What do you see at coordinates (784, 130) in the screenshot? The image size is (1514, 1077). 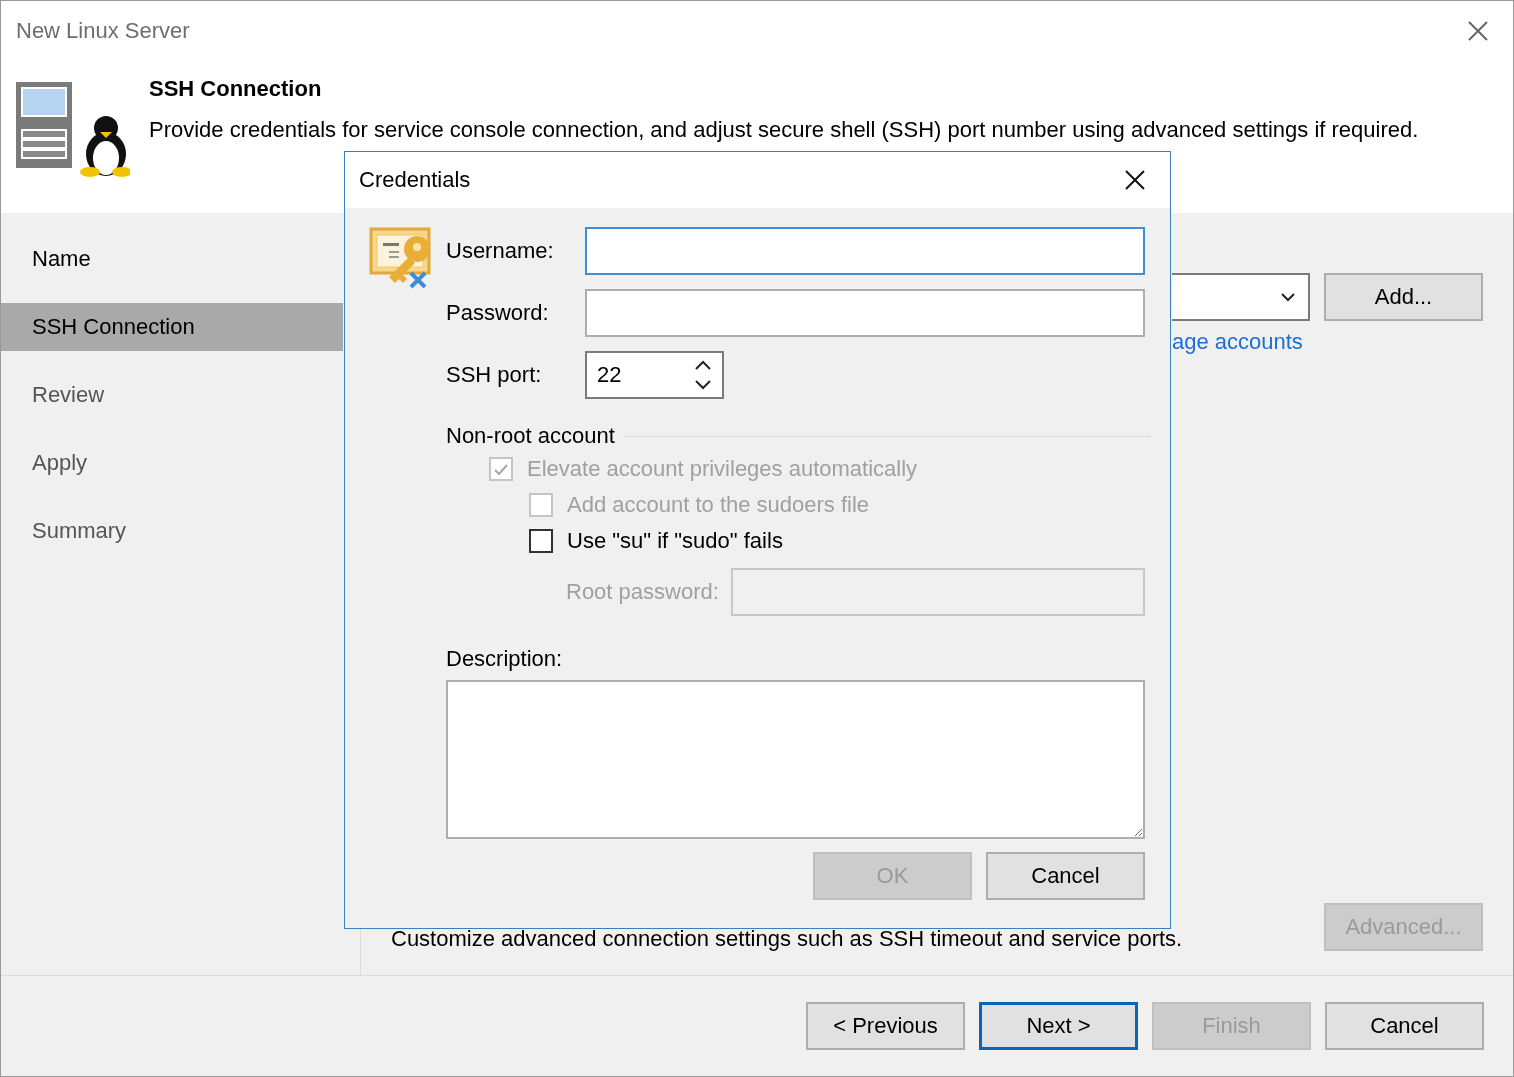 I see `page-description: Provide credentials for service console connection, and adjust secure shell (SSH) port number using advanced settings if required.` at bounding box center [784, 130].